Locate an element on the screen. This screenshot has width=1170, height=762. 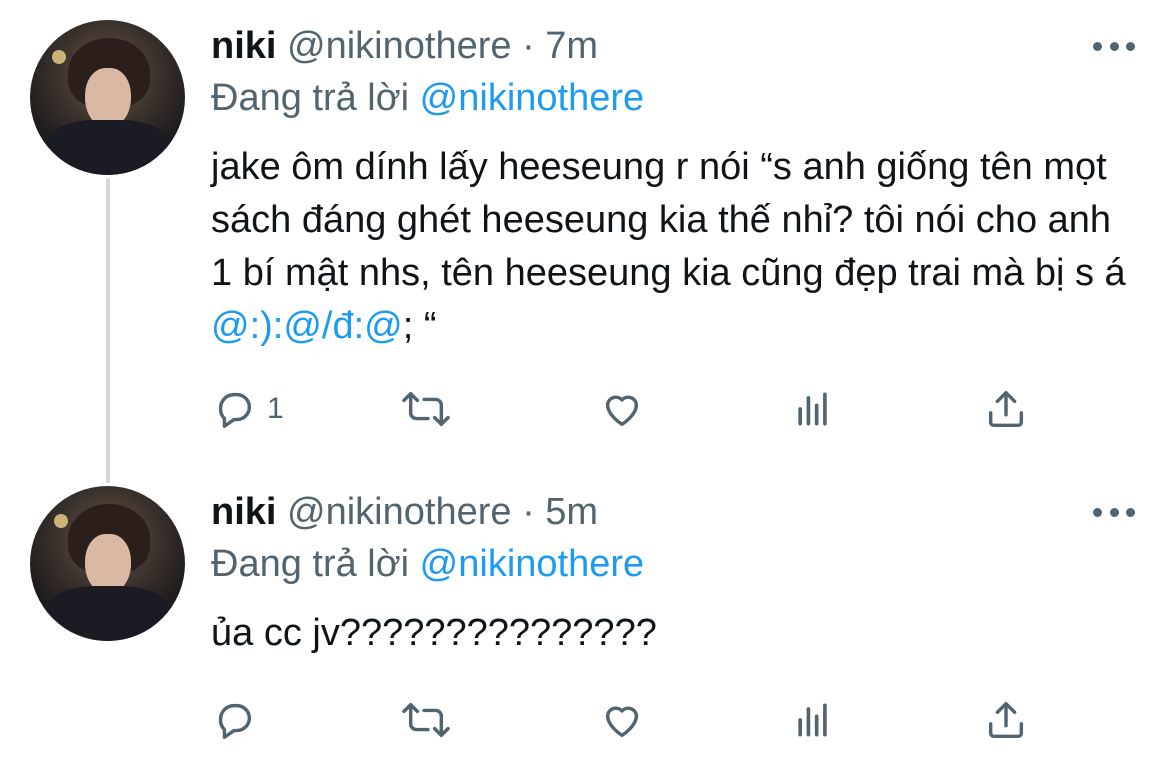
tweet-text-tail: ; “ is located at coordinates (419, 326).